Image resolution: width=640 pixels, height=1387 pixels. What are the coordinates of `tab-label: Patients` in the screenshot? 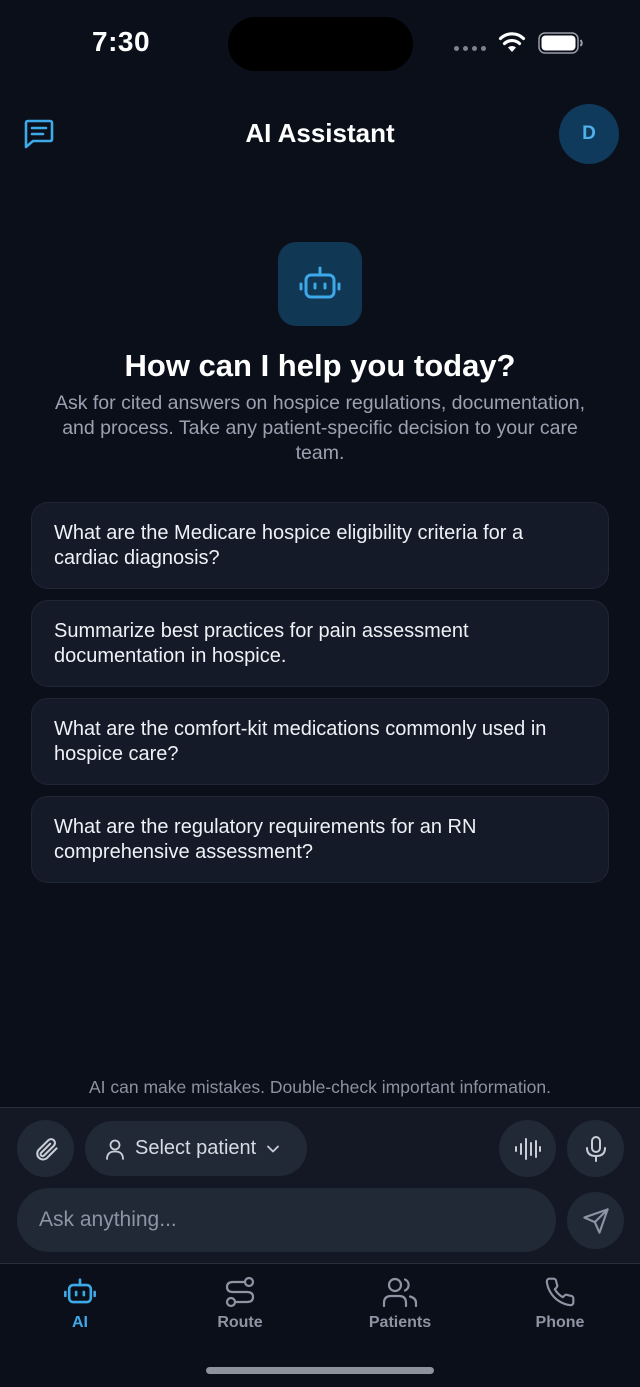 It's located at (400, 1322).